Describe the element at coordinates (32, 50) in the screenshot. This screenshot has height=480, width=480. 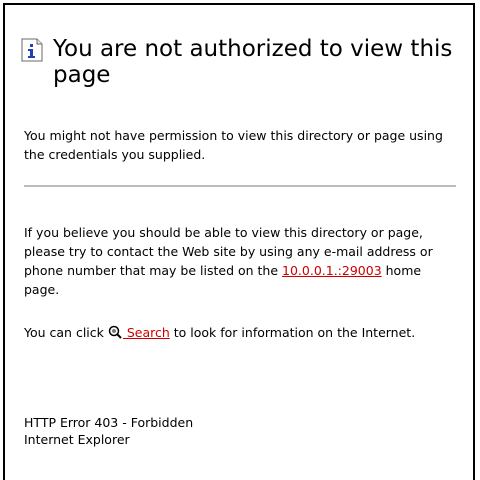
I see `info-icon` at that location.